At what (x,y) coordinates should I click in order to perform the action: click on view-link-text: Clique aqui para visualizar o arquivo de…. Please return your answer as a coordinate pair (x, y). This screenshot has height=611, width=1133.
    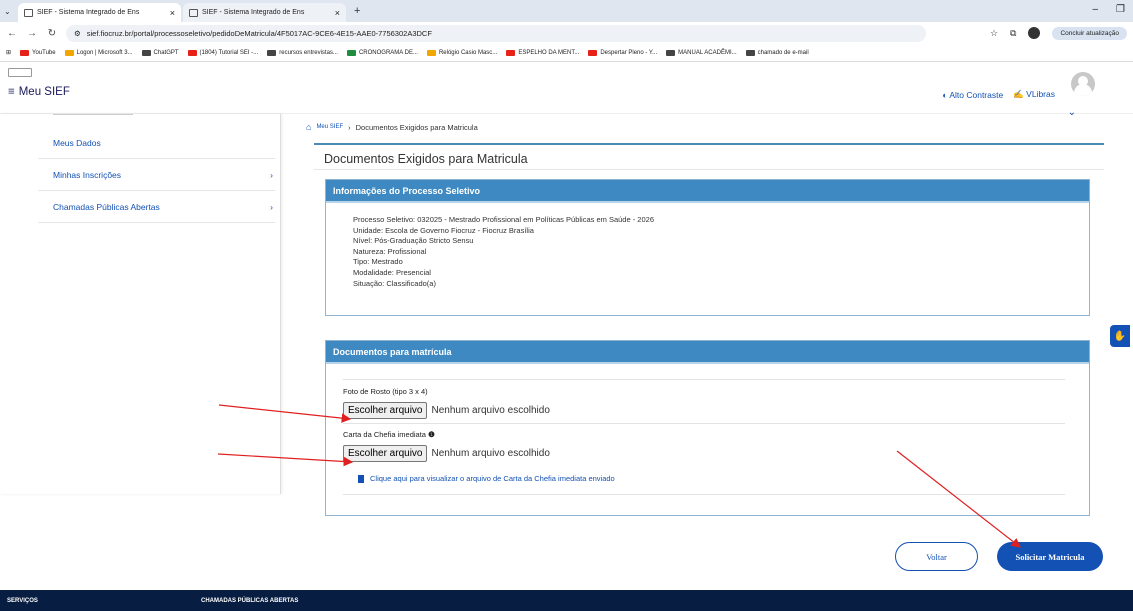
    Looking at the image, I should click on (492, 478).